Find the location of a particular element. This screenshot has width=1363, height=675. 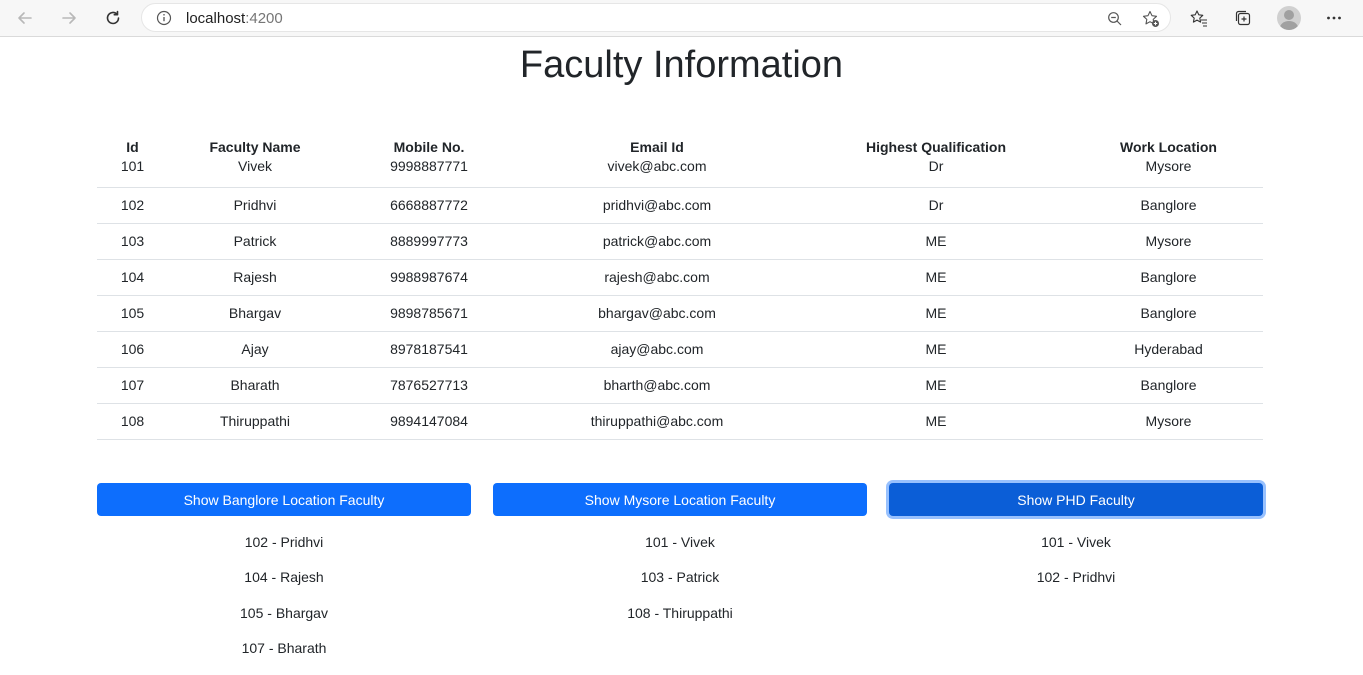

cell-email: thiruppathi@abc.com is located at coordinates (657, 421).